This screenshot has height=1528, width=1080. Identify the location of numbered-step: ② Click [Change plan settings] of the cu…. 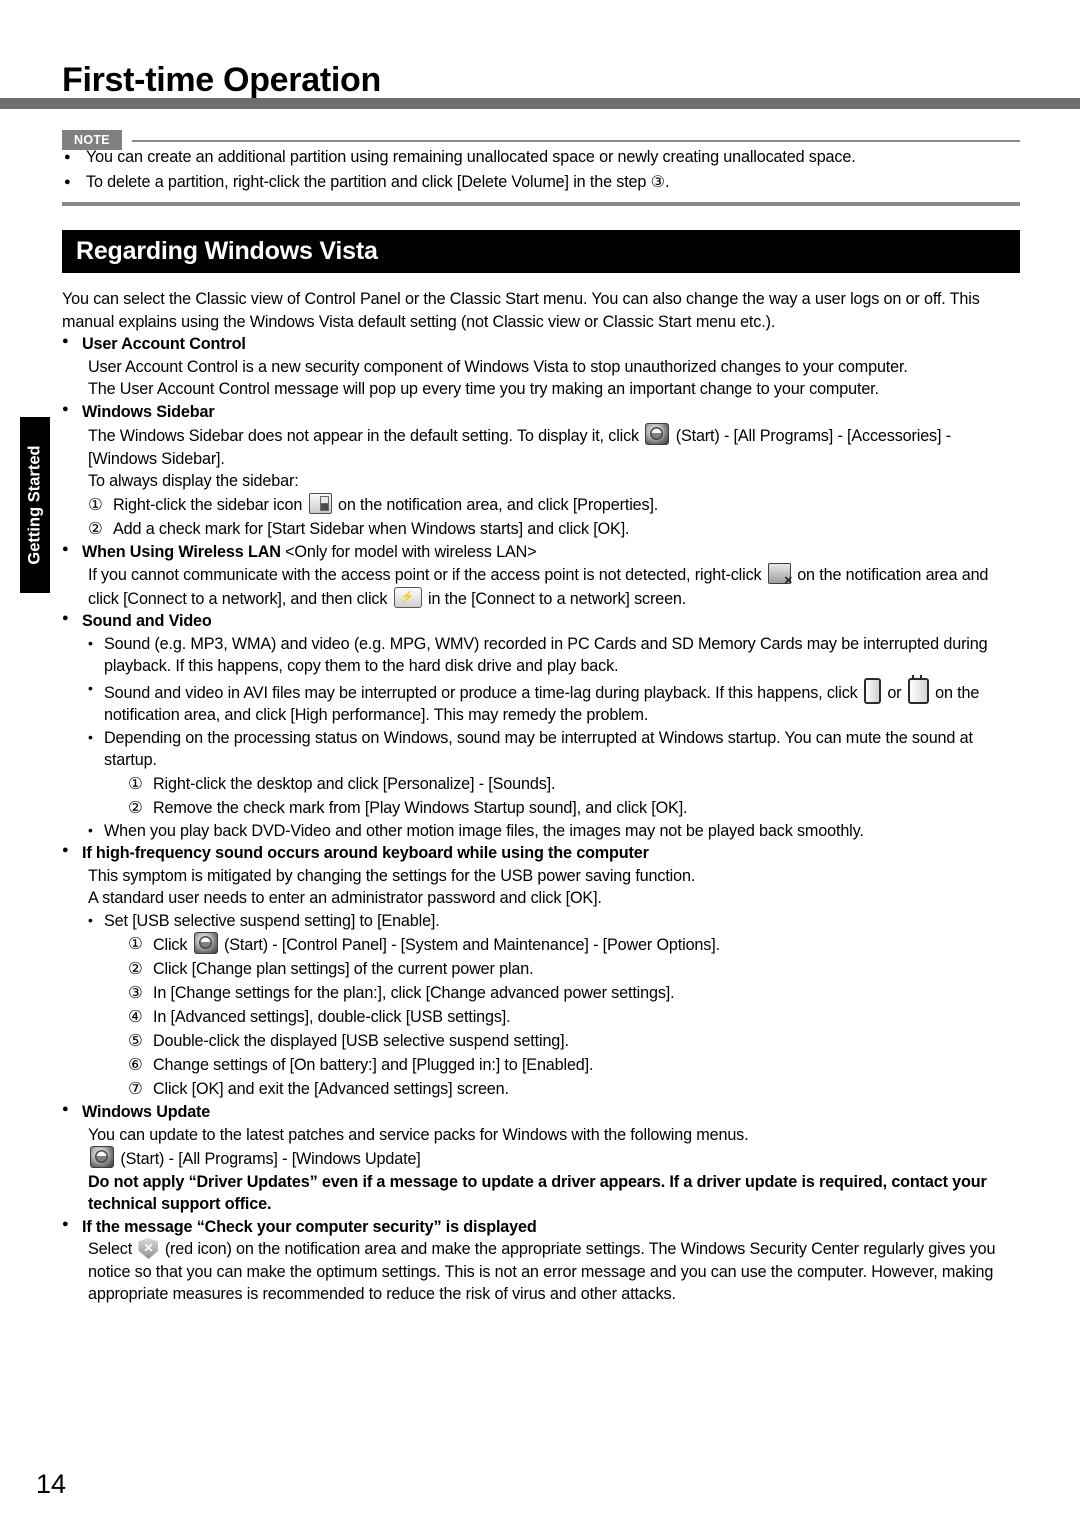
(574, 969).